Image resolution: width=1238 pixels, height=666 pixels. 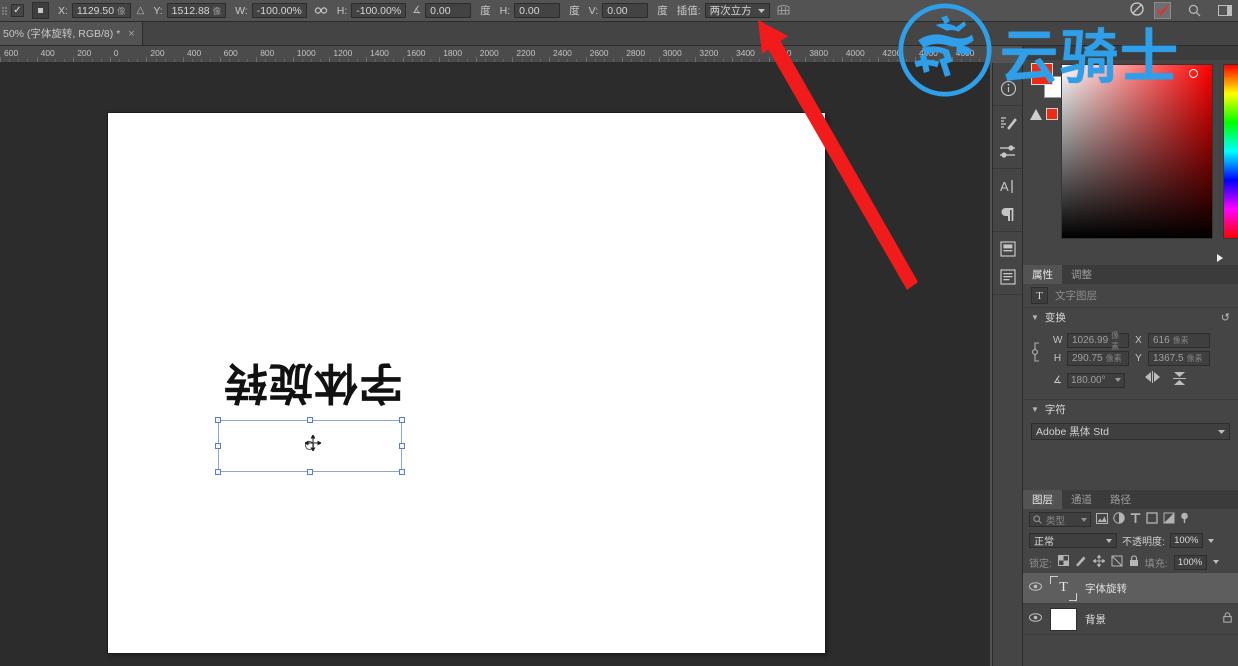 What do you see at coordinates (1081, 499) in the screenshot?
I see `tab-channels: 通道` at bounding box center [1081, 499].